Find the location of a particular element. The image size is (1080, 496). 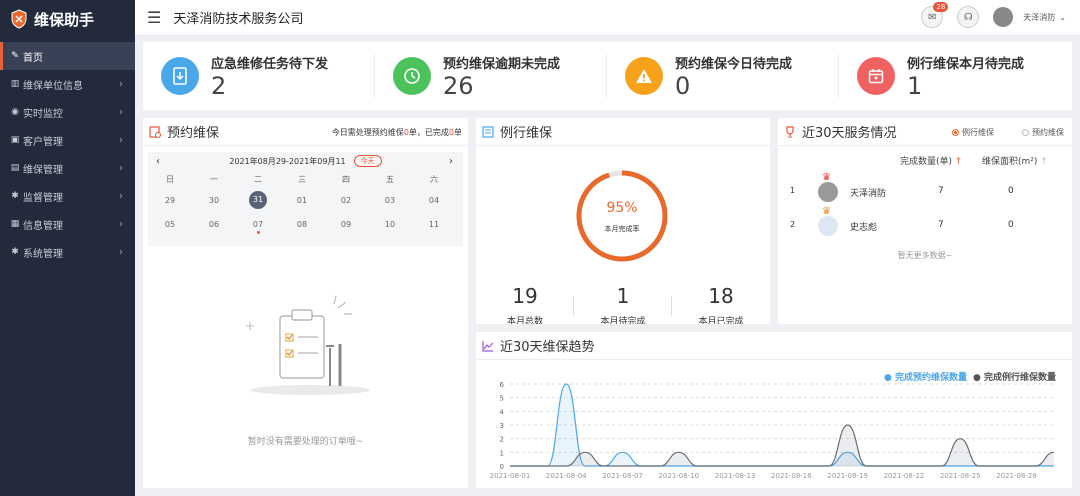

day-number: 02 is located at coordinates (346, 200).